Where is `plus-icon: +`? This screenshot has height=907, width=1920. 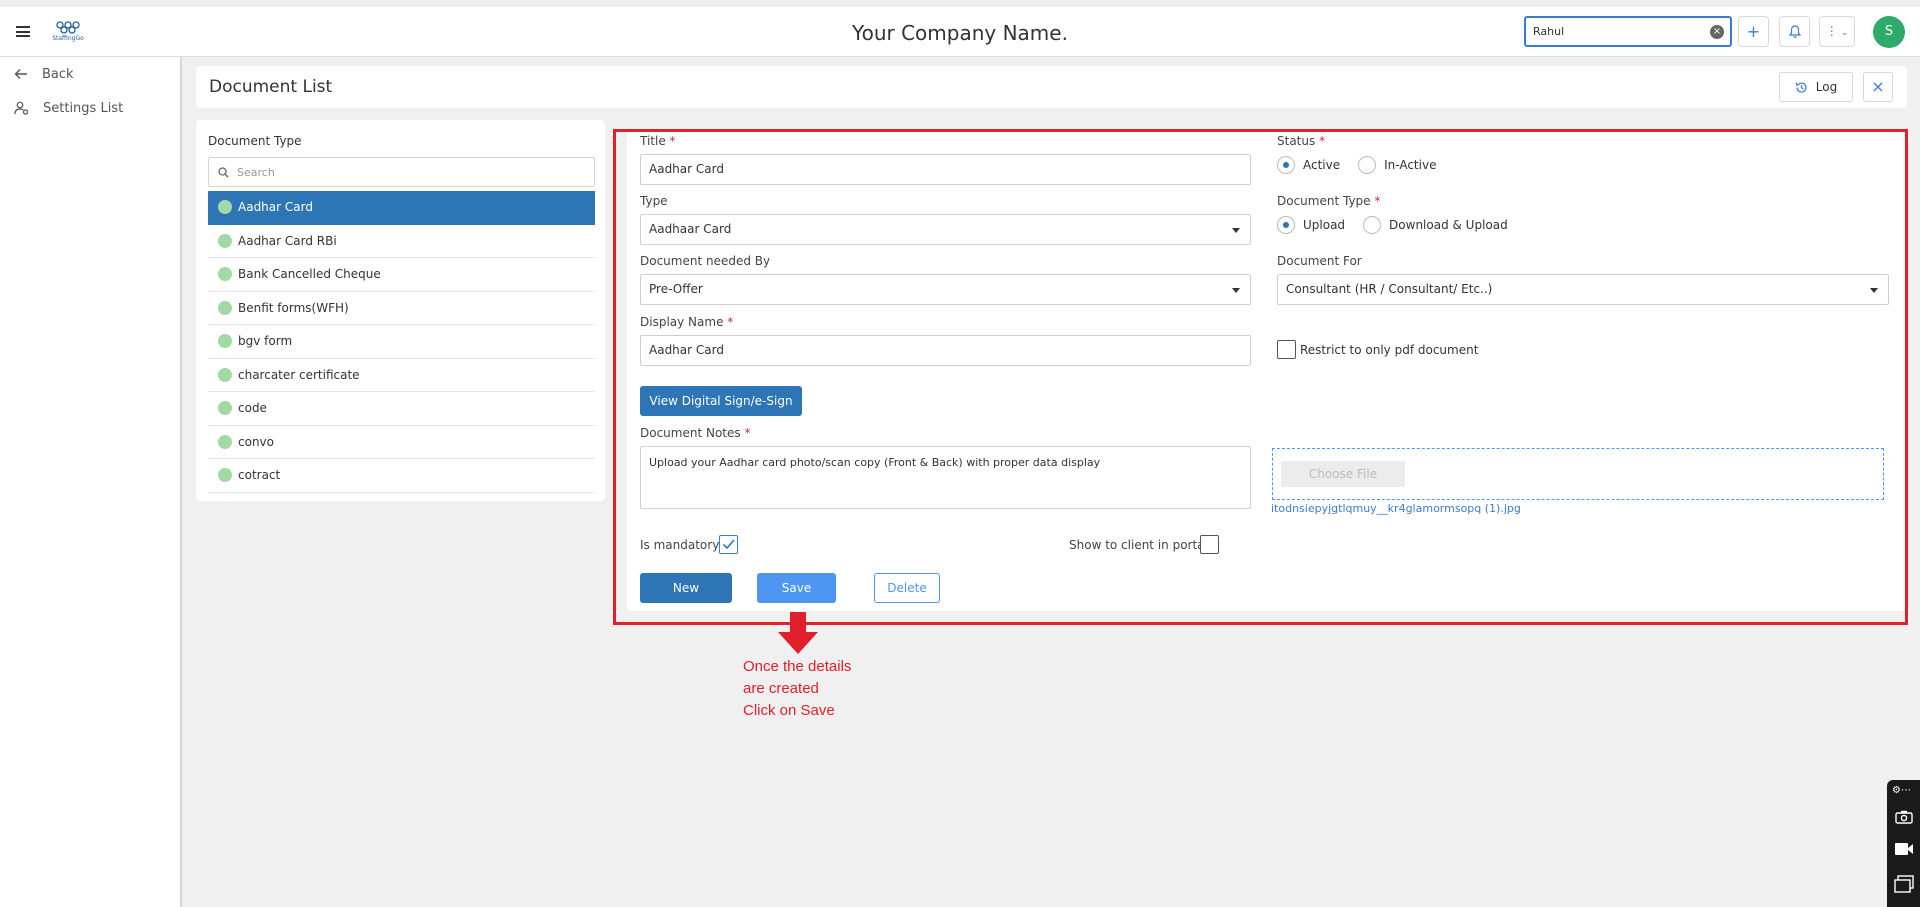 plus-icon: + is located at coordinates (1753, 31).